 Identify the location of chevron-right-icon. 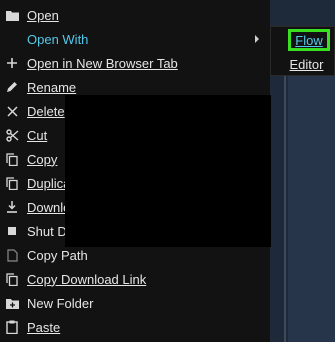
(257, 39).